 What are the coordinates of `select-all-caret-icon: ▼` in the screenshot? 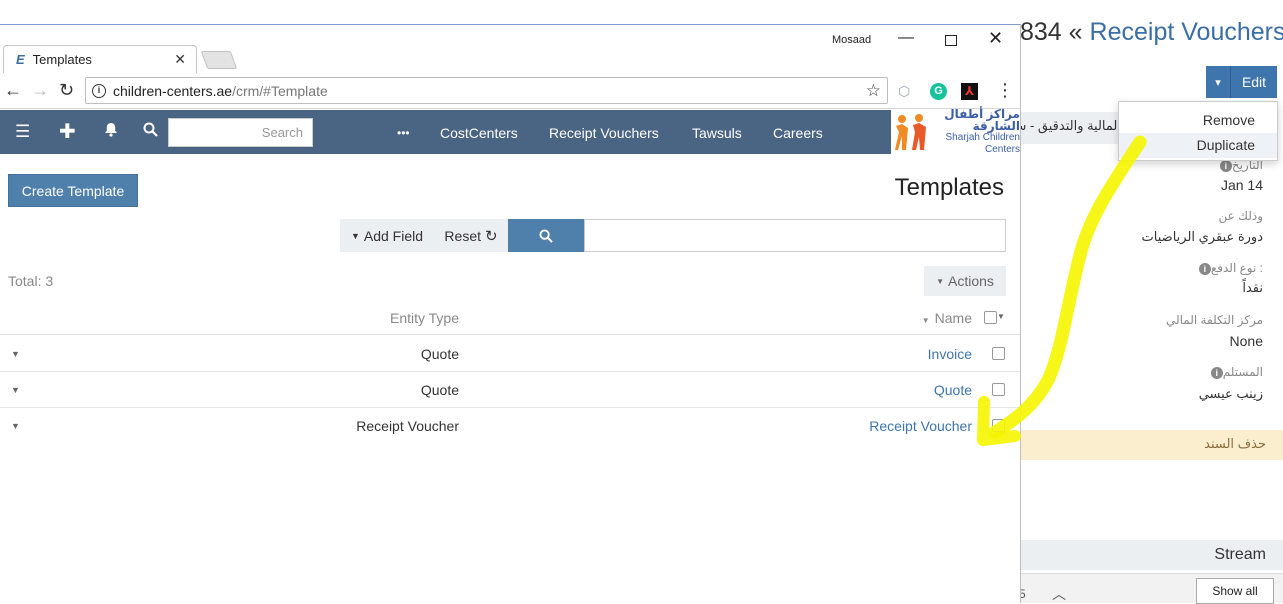 It's located at (1001, 316).